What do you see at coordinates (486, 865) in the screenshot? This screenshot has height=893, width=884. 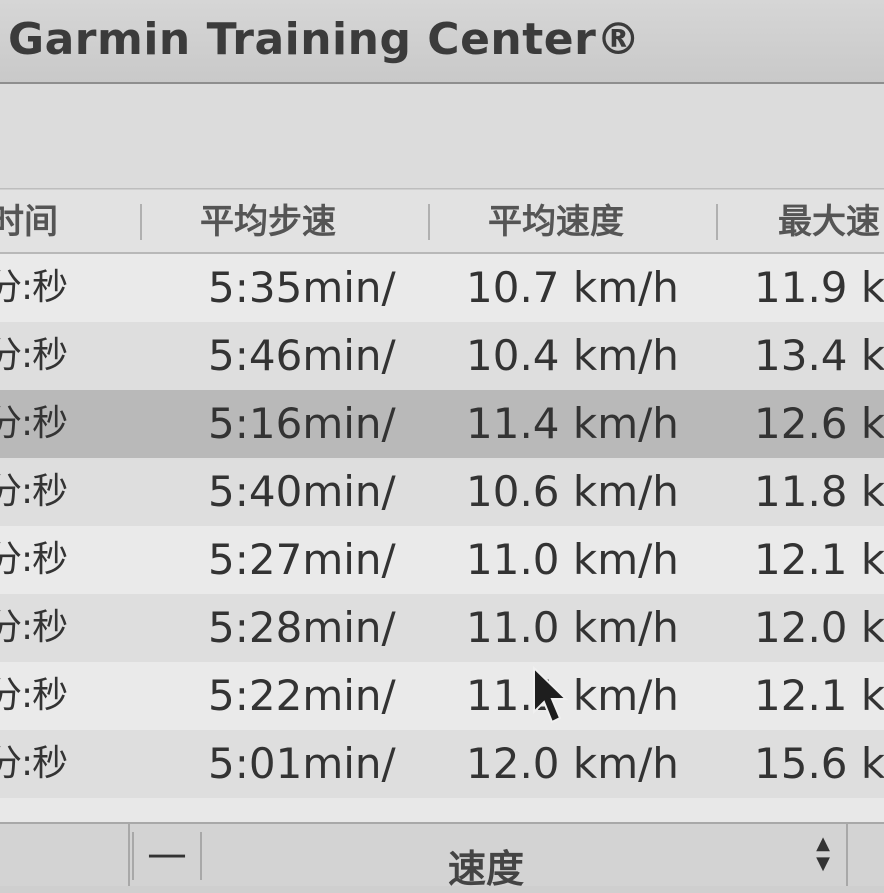 I see `field-selector-label: 速度` at bounding box center [486, 865].